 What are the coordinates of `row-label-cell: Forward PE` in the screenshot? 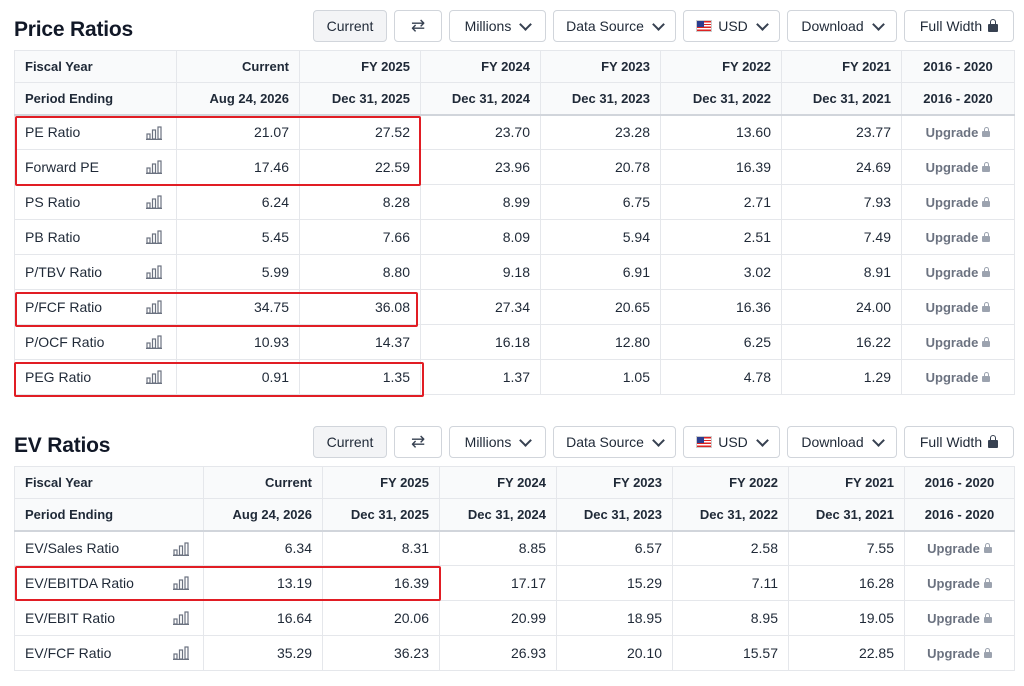 It's located at (95, 167).